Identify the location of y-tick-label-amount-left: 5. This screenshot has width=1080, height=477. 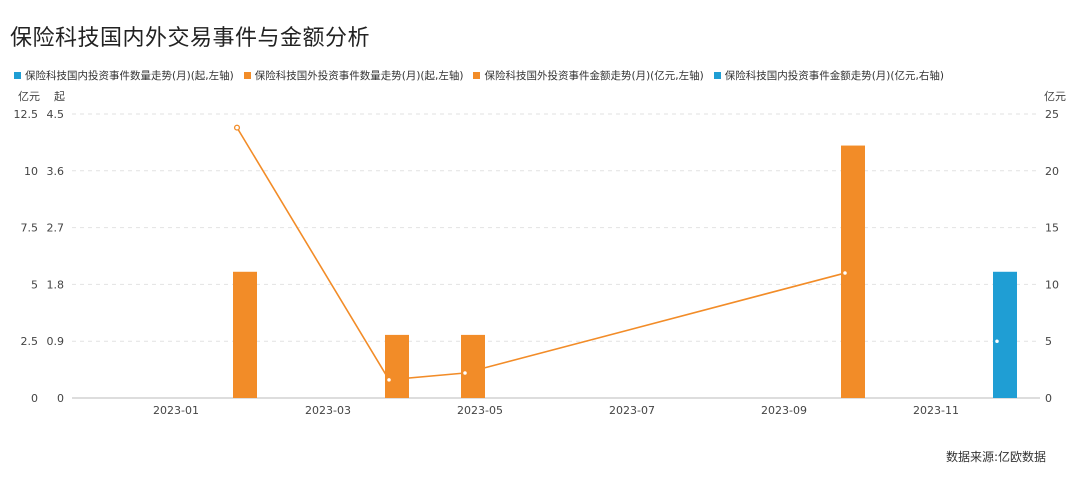
(34, 284).